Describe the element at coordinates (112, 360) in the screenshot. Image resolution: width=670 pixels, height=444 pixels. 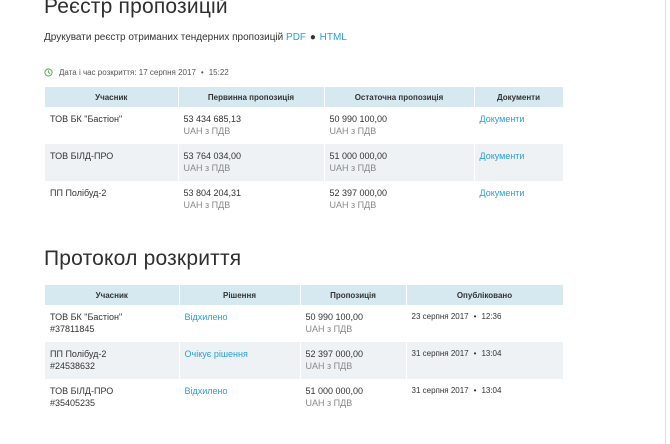
I see `participant-cell: ПП Полібуд-2 #24538632` at that location.